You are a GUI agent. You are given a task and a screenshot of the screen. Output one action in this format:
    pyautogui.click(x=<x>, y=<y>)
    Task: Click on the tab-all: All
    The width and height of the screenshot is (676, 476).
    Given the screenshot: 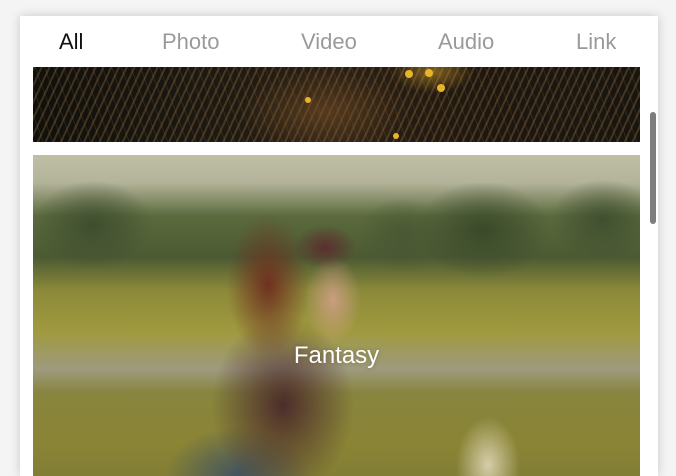 What is the action you would take?
    pyautogui.click(x=71, y=42)
    